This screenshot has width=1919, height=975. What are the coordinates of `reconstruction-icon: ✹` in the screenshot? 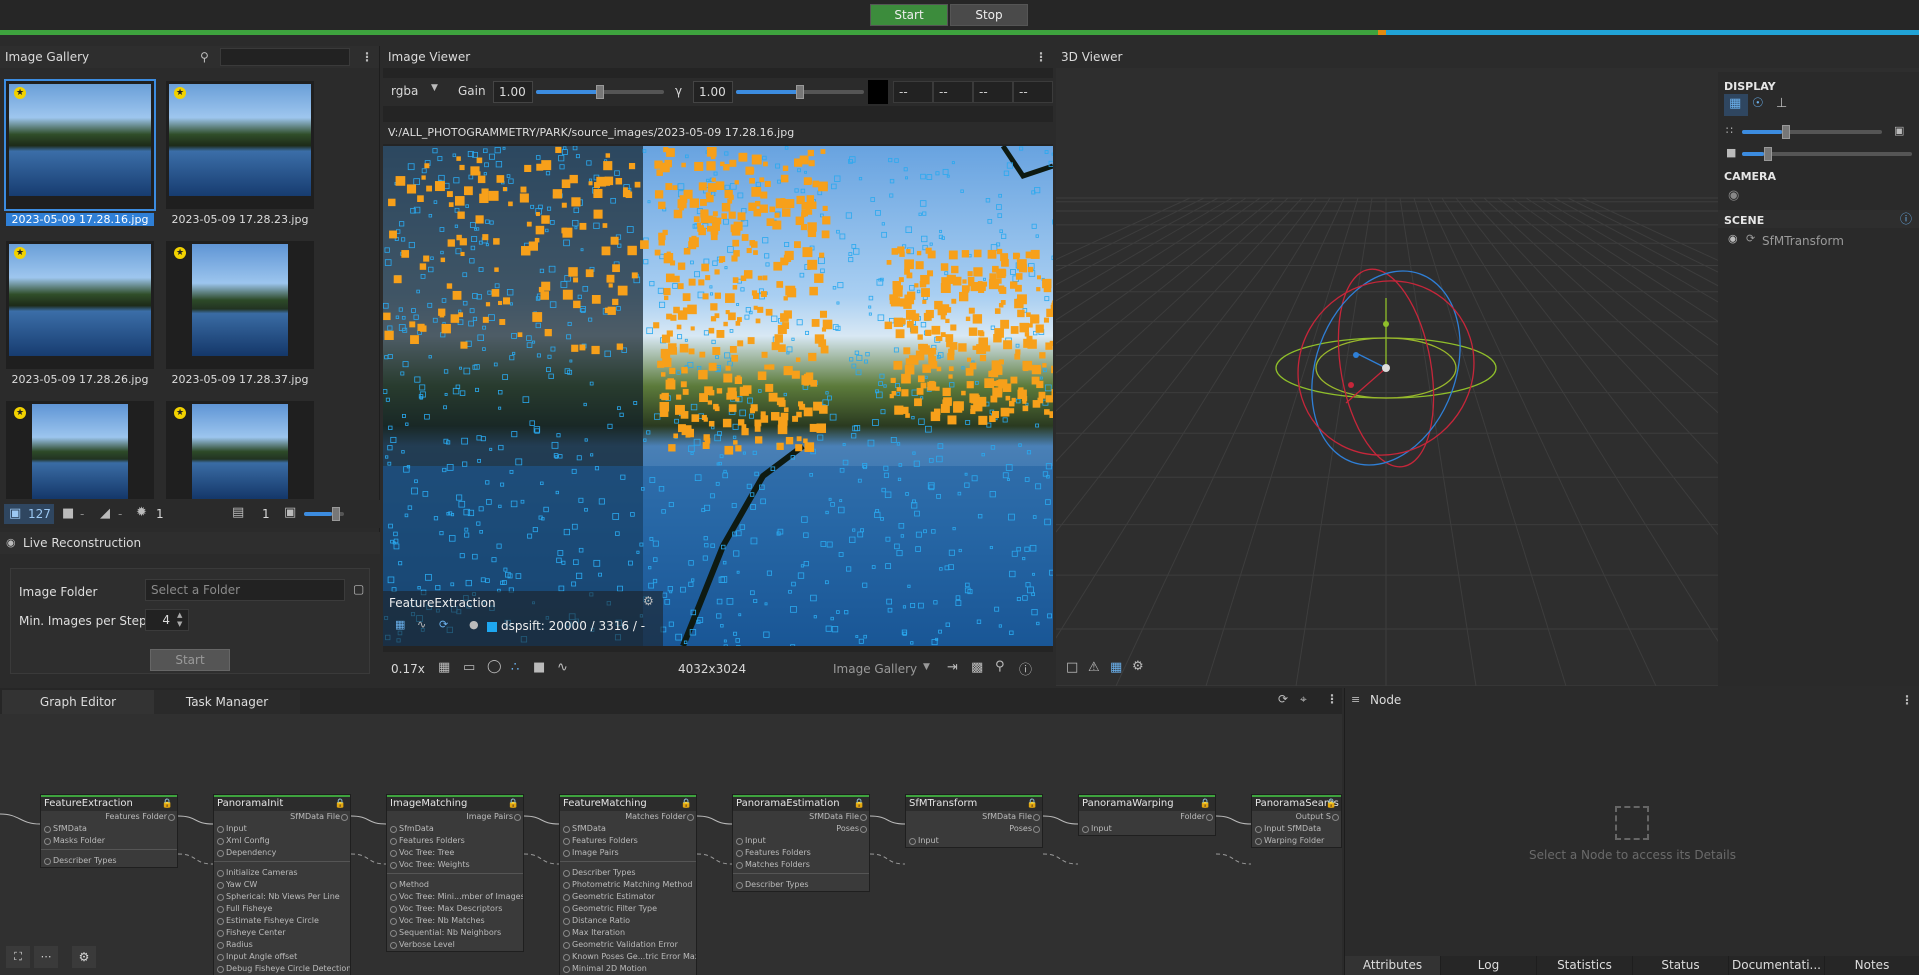 It's located at (141, 512).